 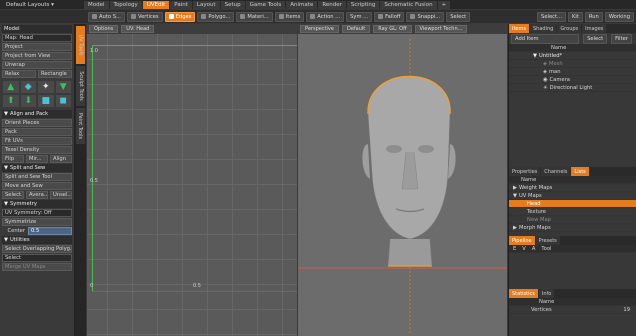 I want to click on tab-uvedit: UVEdit, so click(x=156, y=4).